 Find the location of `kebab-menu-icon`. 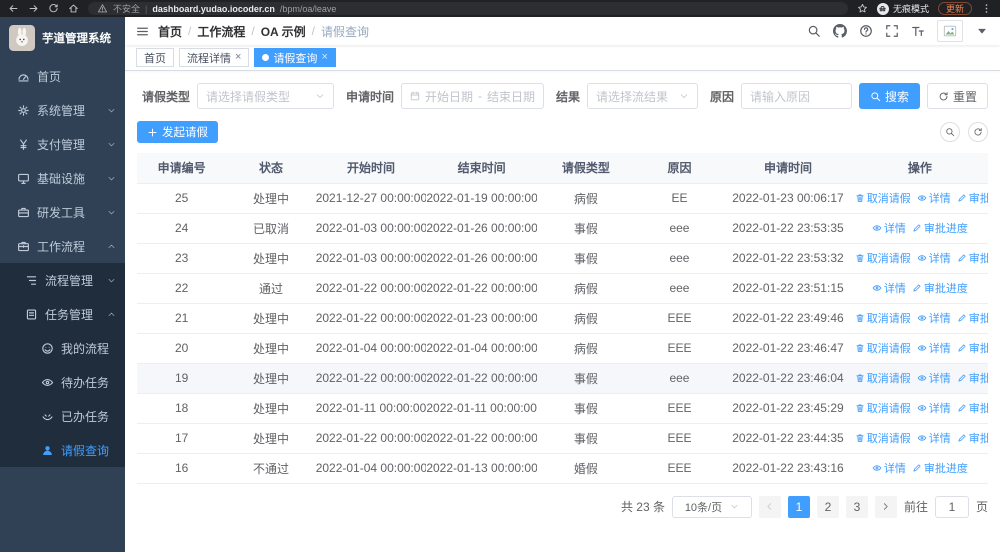

kebab-menu-icon is located at coordinates (986, 8).